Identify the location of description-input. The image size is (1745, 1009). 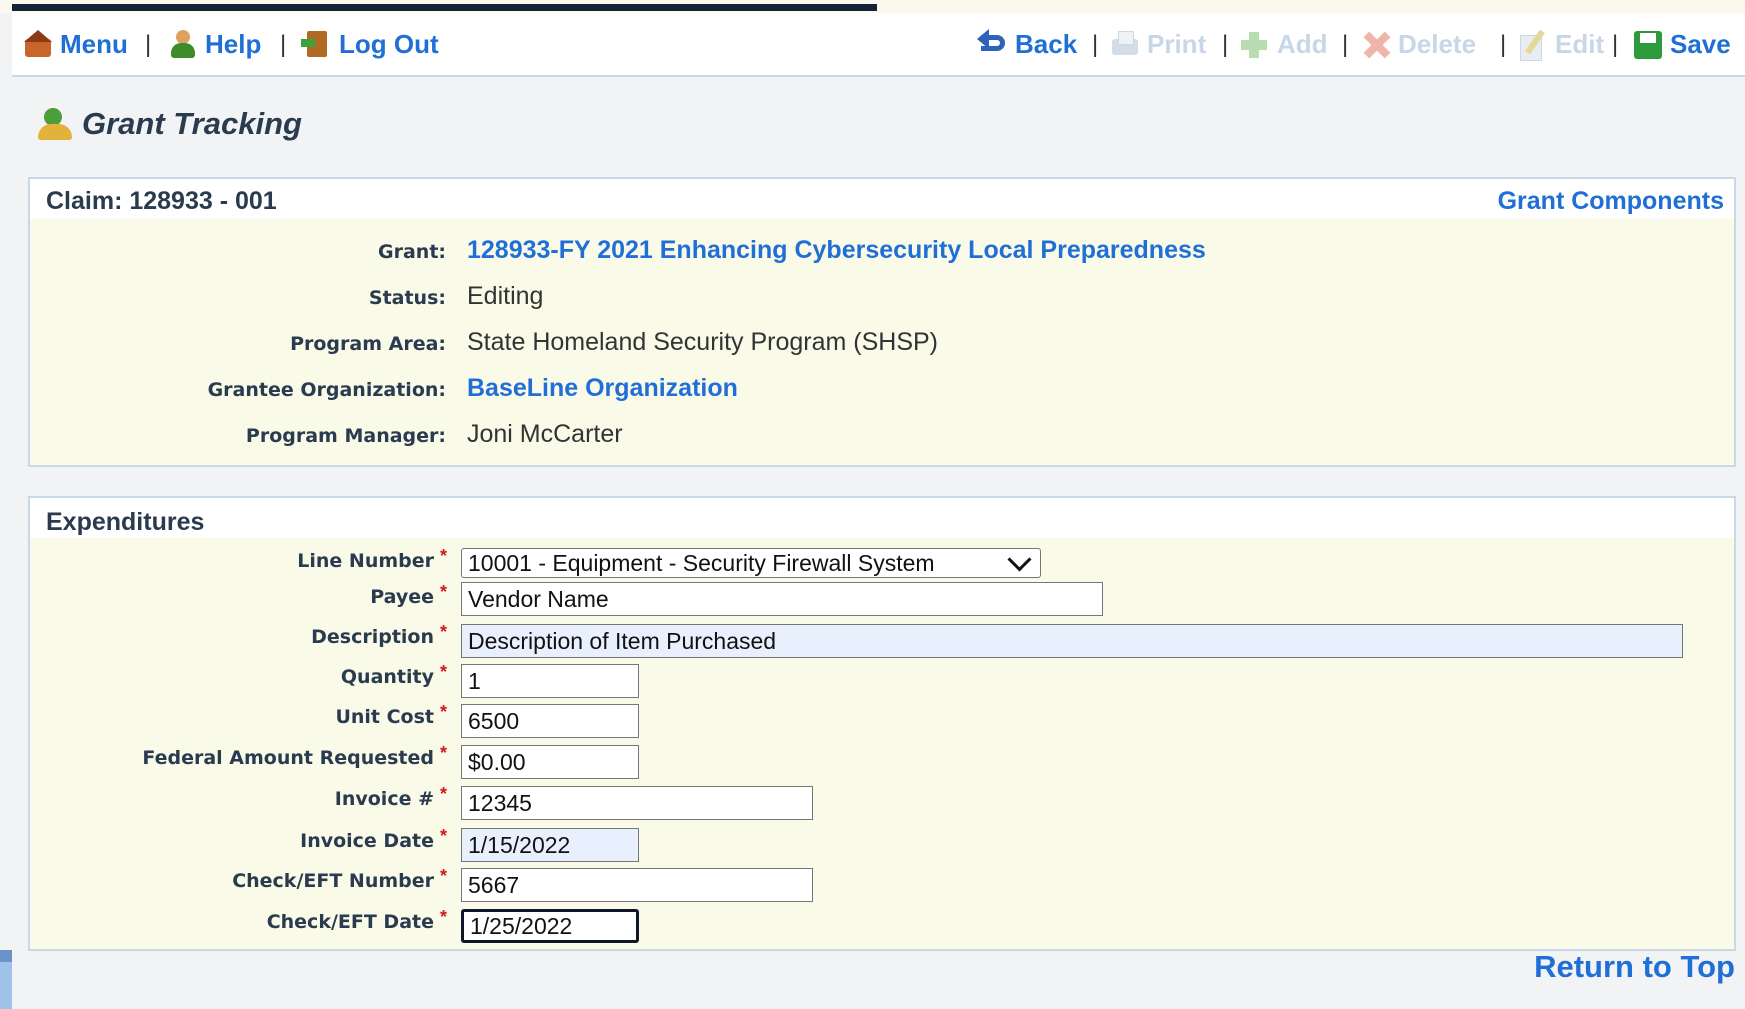
(1072, 641).